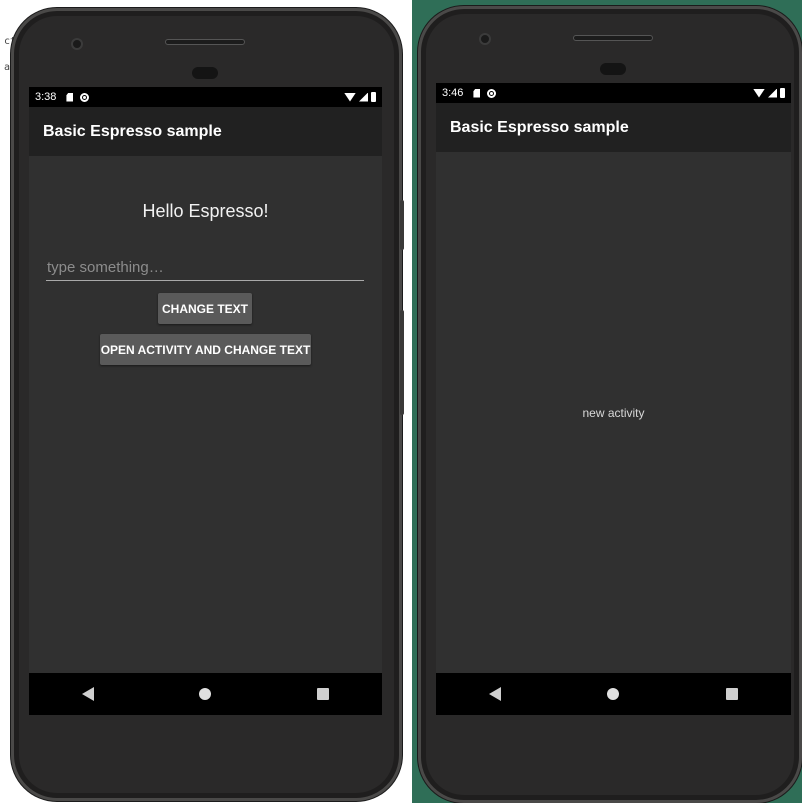 This screenshot has height=803, width=802. I want to click on background-text-fragment: a, so click(7, 67).